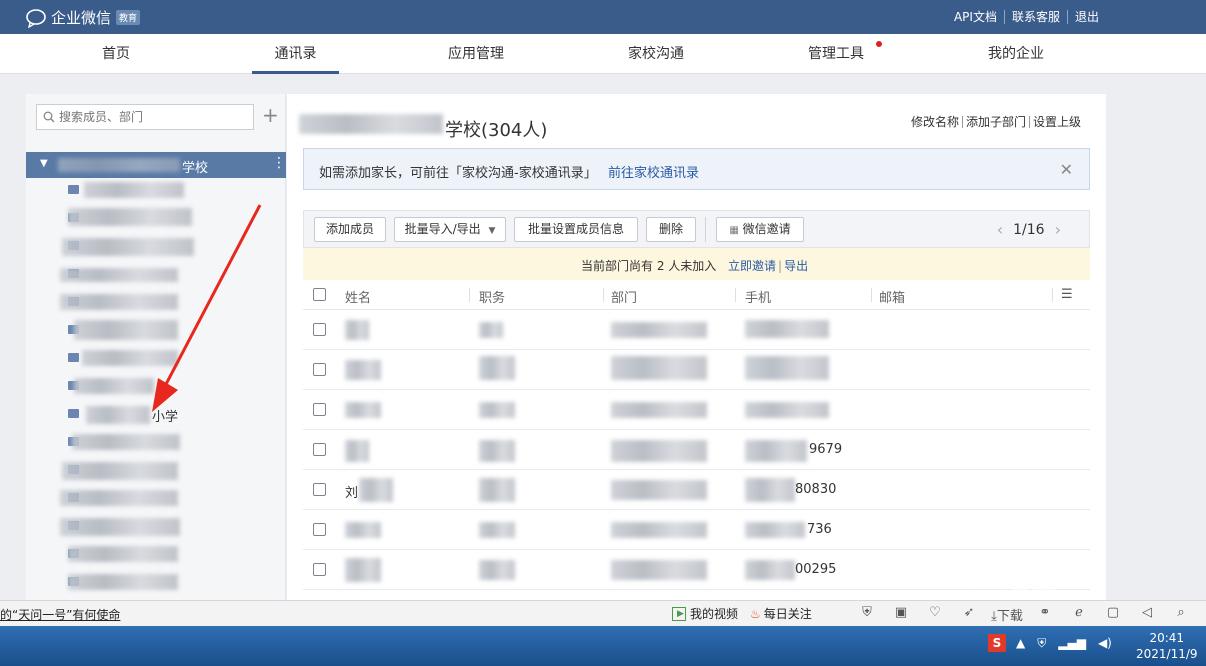 The image size is (1206, 666). What do you see at coordinates (760, 229) in the screenshot?
I see `wechat-invite-button: ▦ 微信邀请` at bounding box center [760, 229].